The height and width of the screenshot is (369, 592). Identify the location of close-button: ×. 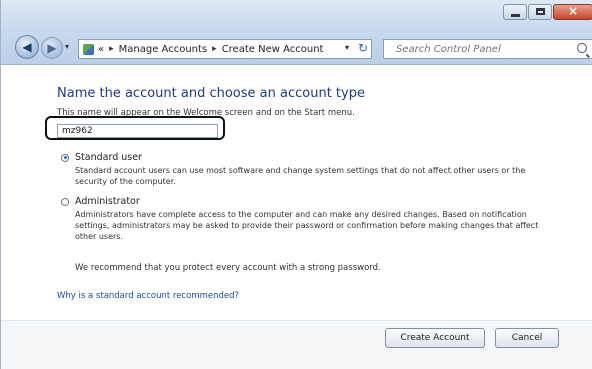
(572, 12).